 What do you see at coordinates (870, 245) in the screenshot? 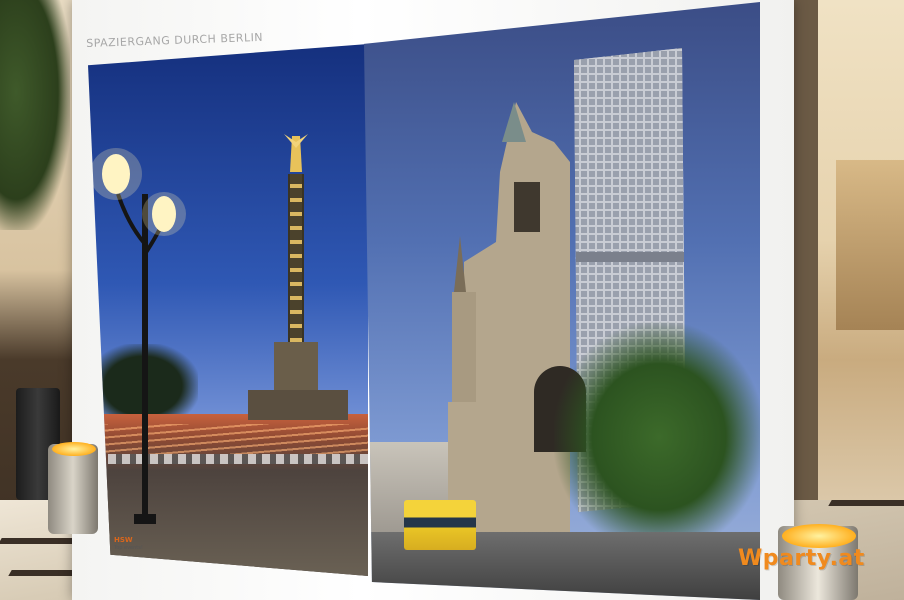
I see `right-doorway` at bounding box center [870, 245].